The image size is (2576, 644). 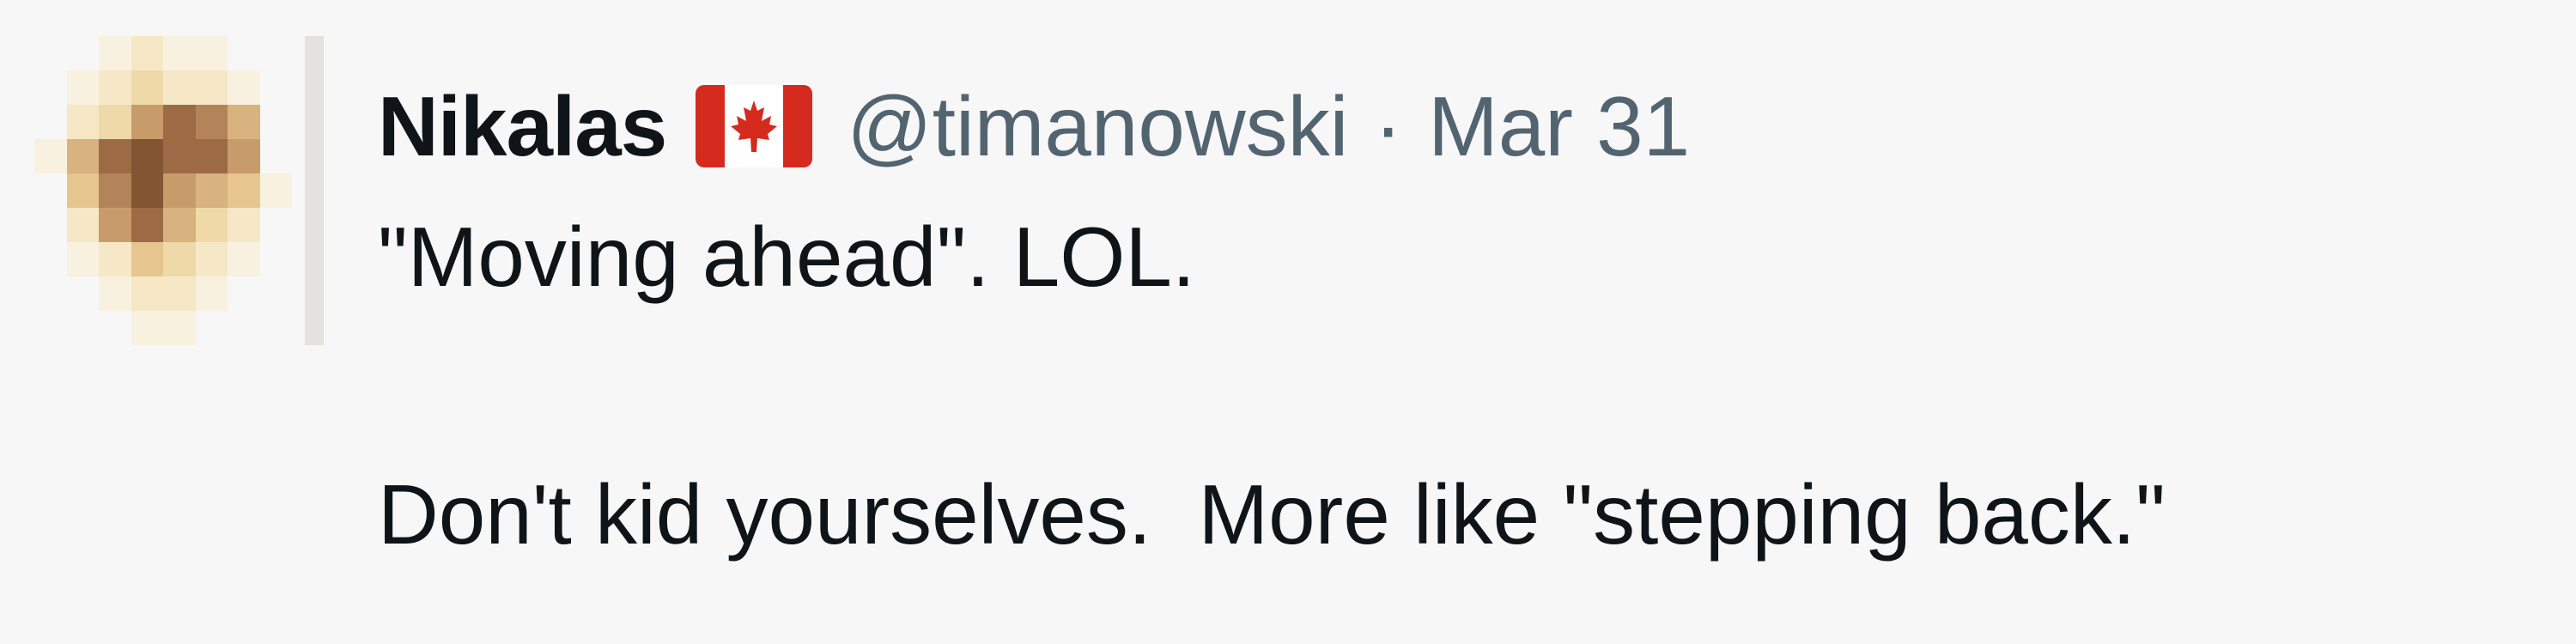 I want to click on tweet-text-line-1: "Moving ahead". LOL., so click(x=787, y=257).